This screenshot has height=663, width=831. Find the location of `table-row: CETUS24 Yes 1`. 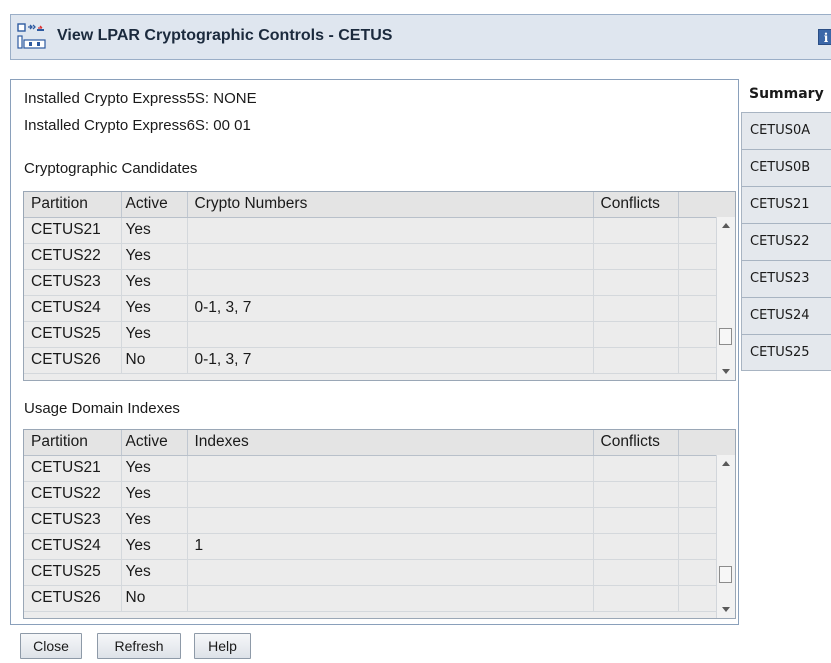

table-row: CETUS24 Yes 1 is located at coordinates (379, 546).